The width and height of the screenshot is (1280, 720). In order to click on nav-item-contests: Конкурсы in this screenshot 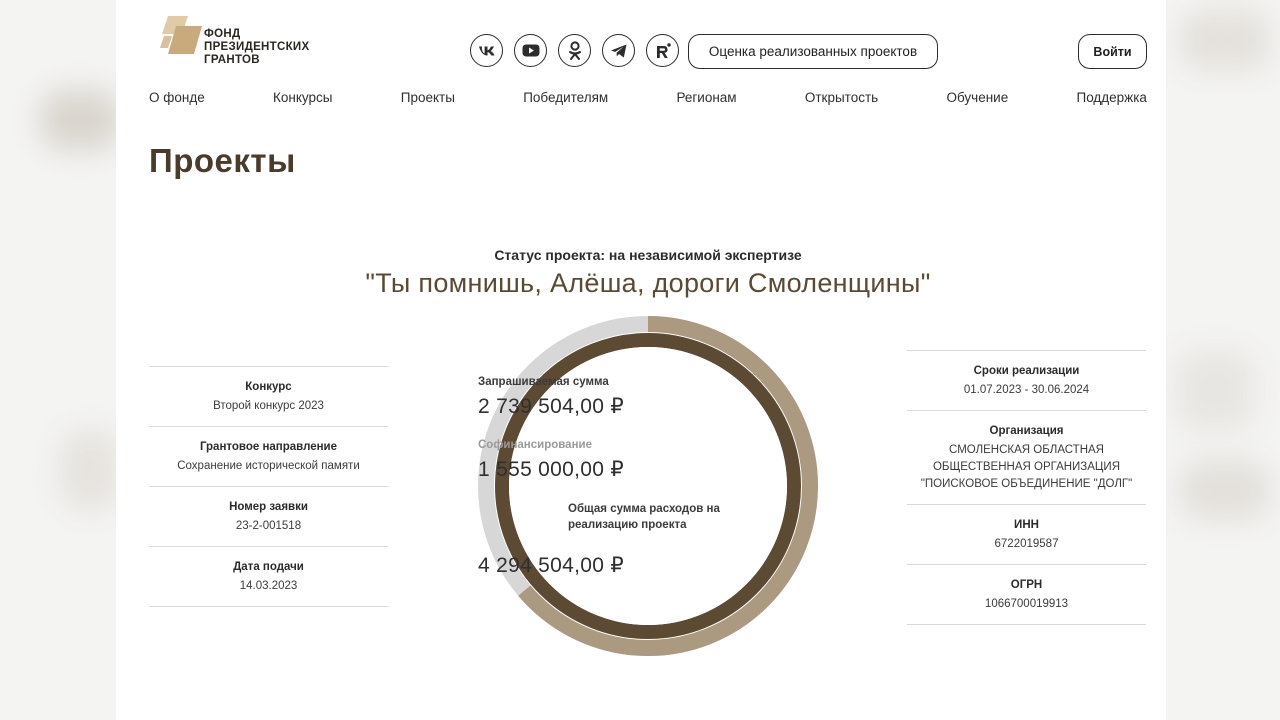, I will do `click(302, 97)`.